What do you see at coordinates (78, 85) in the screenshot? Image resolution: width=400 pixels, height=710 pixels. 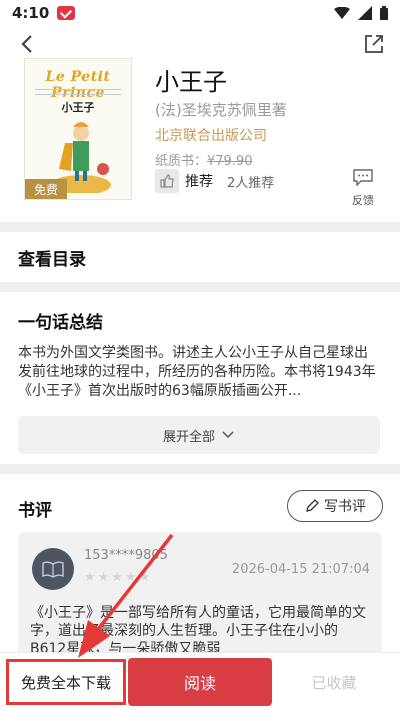 I see `cover-title: Le Petit Prince` at bounding box center [78, 85].